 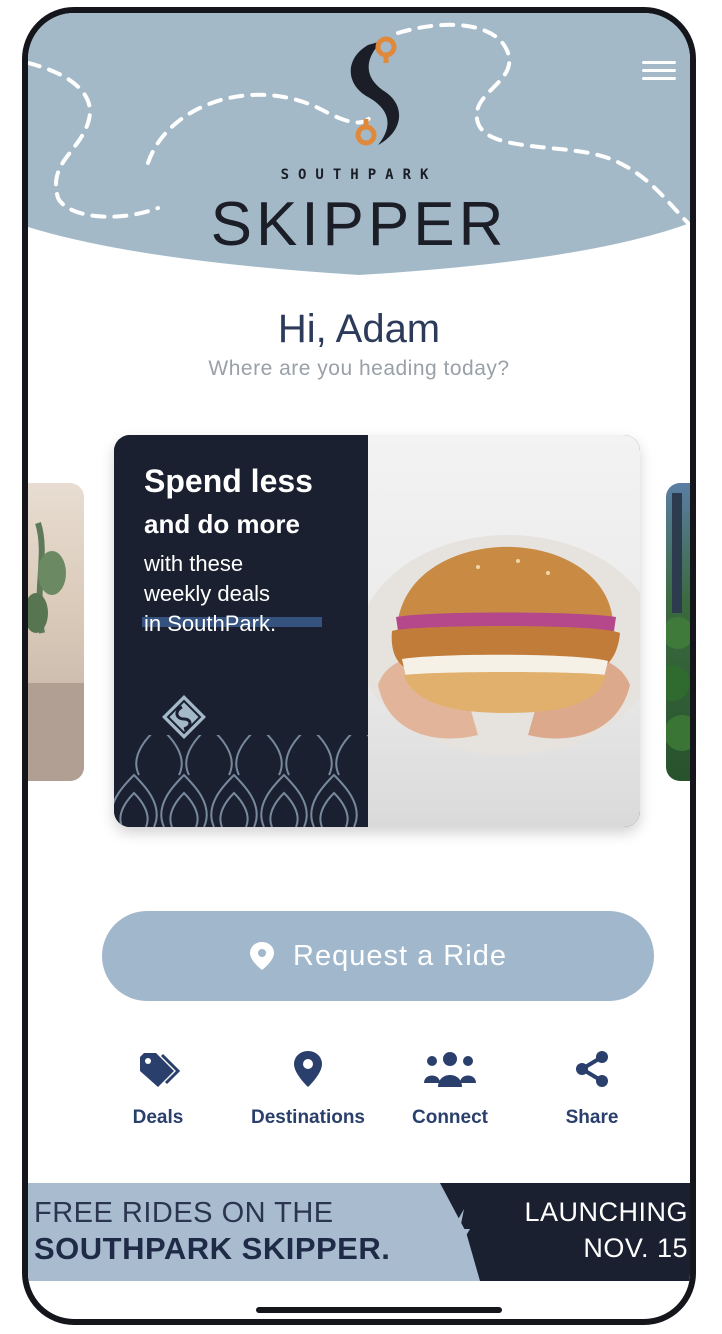 What do you see at coordinates (184, 717) in the screenshot?
I see `skipper-emblem-icon` at bounding box center [184, 717].